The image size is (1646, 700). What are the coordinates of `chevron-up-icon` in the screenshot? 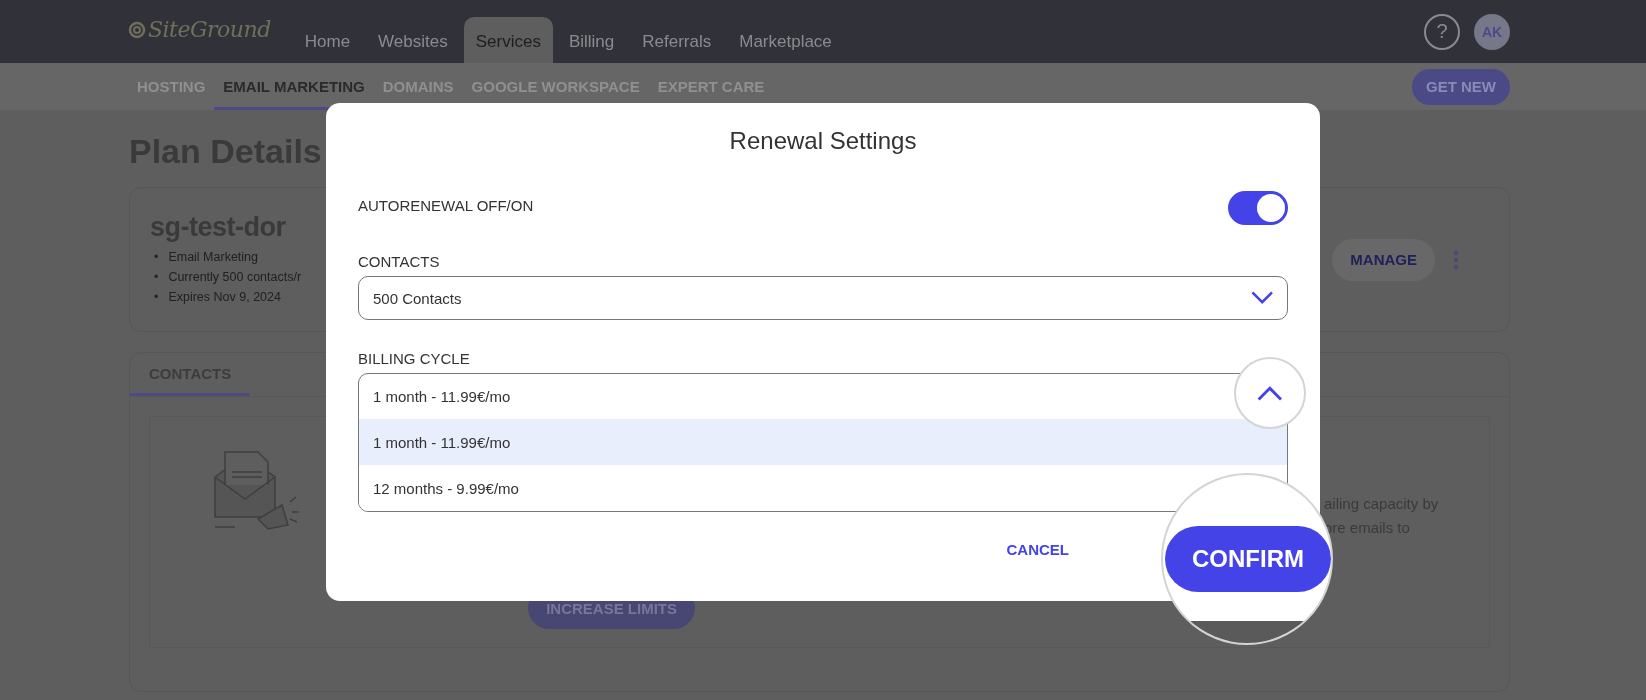 It's located at (1270, 393).